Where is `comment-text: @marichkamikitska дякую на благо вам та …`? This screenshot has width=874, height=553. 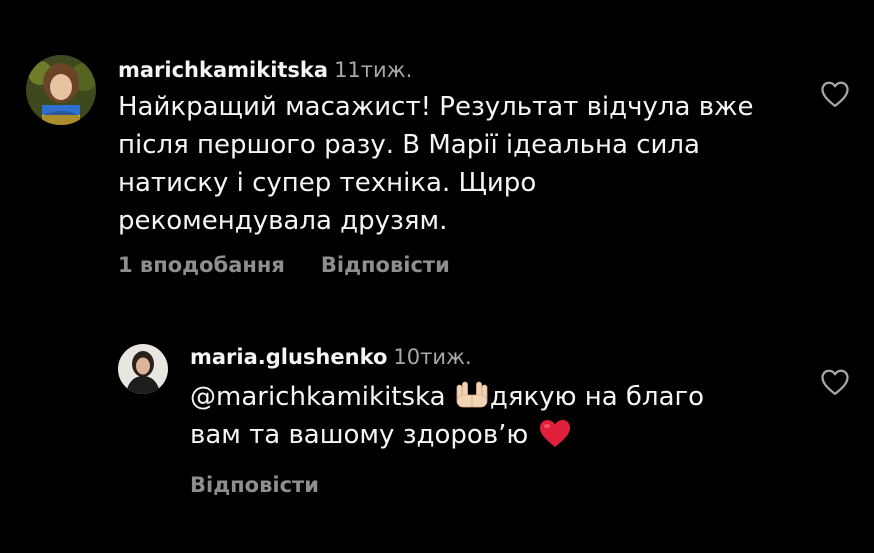 comment-text: @marichkamikitska дякую на благо вам та … is located at coordinates (490, 416).